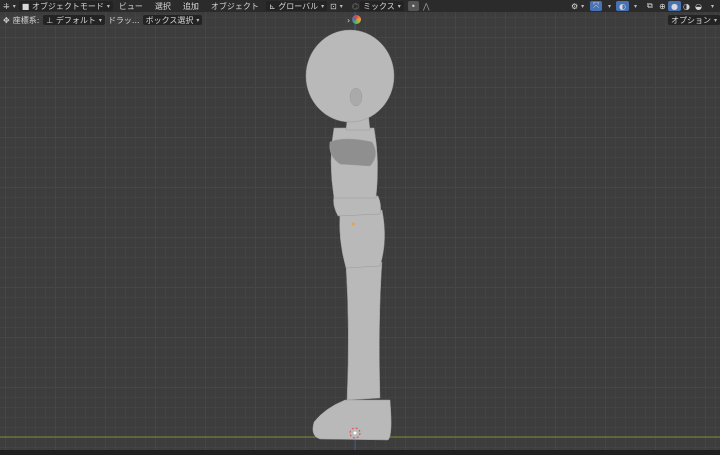  Describe the element at coordinates (357, 206) in the screenshot. I see `hips` at that location.